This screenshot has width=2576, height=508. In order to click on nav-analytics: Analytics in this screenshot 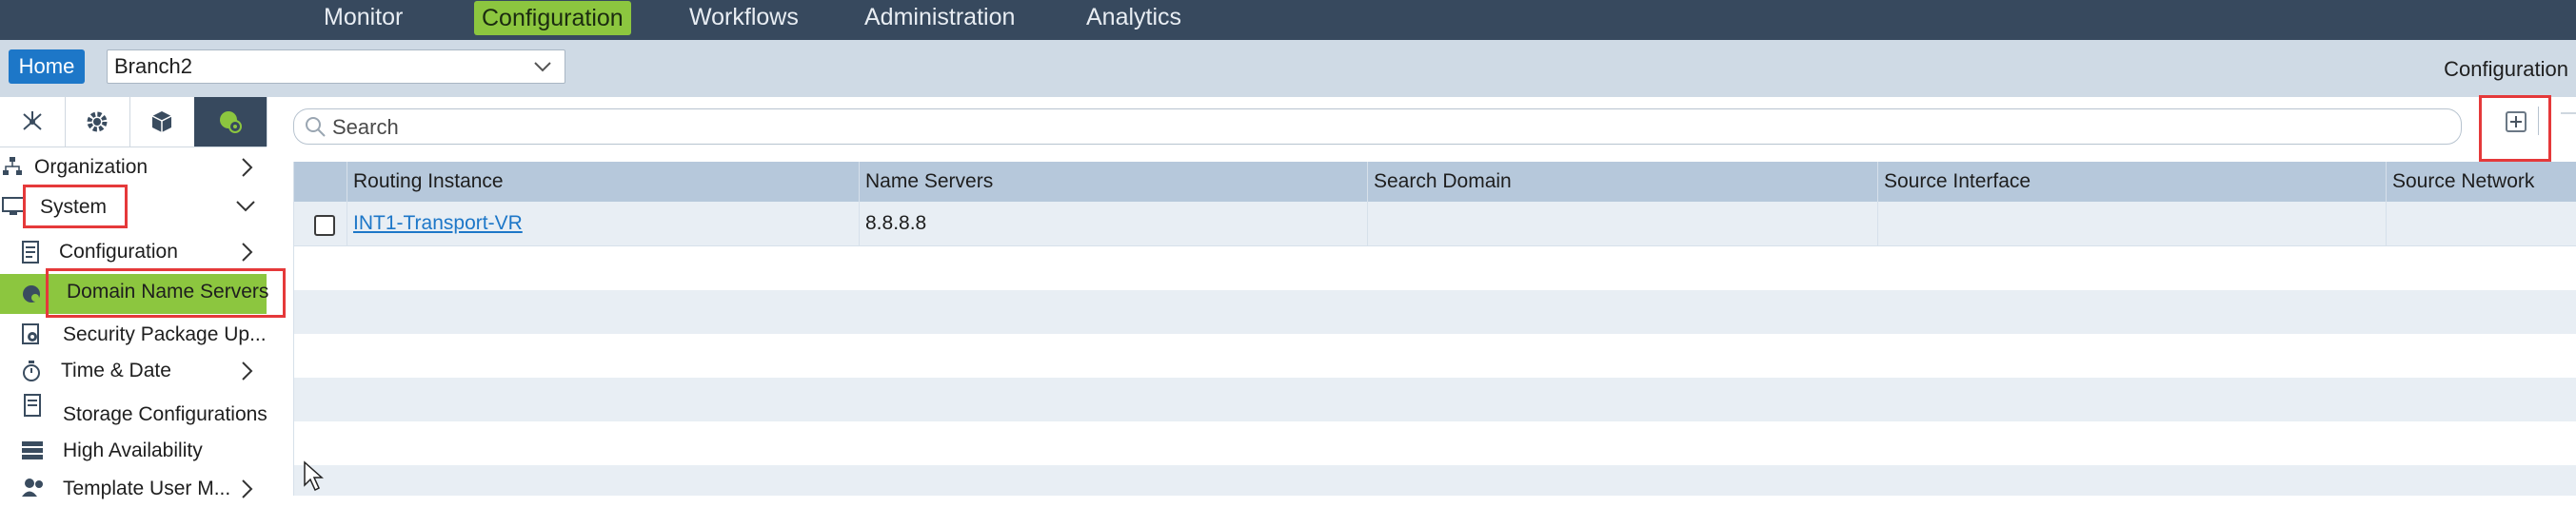, I will do `click(1134, 18)`.